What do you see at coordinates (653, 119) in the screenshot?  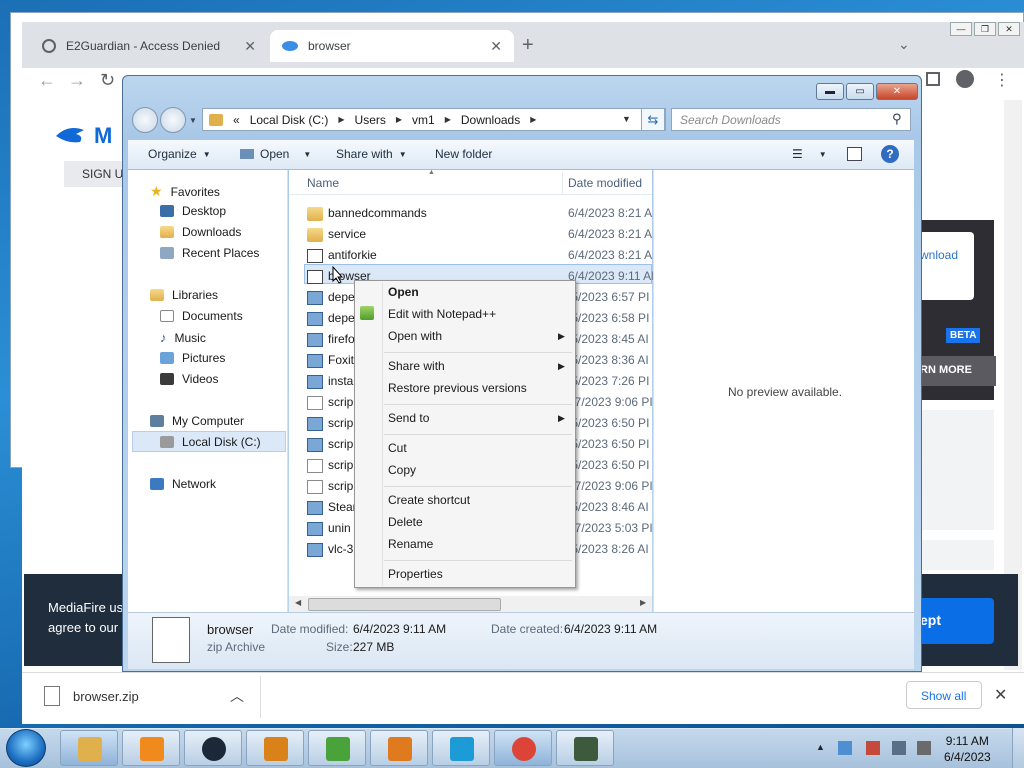 I see `refresh-icon: ⇆` at bounding box center [653, 119].